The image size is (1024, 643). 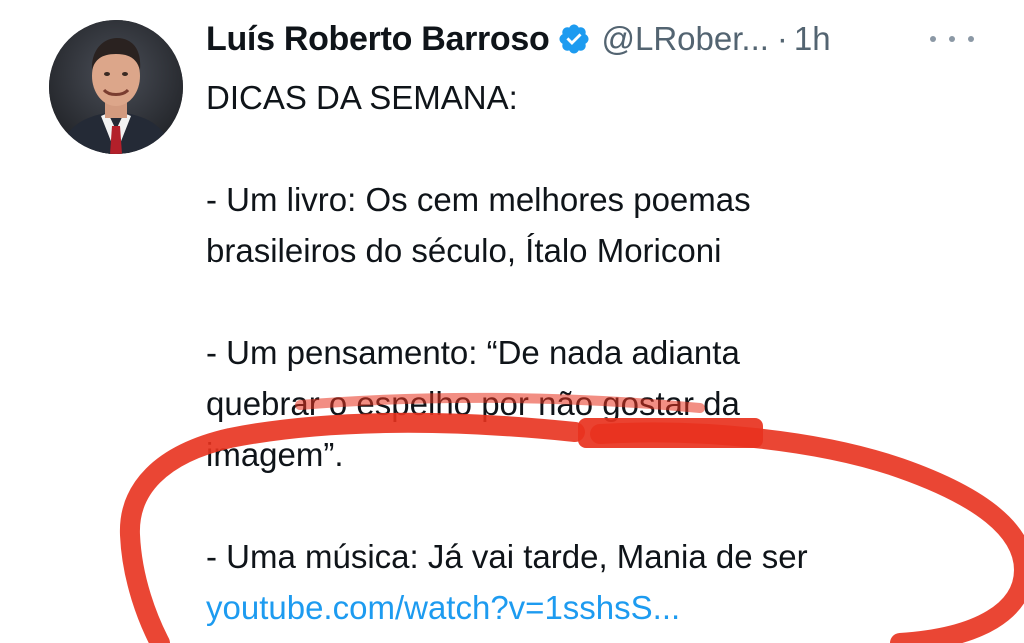 I want to click on avatar, so click(x=116, y=87).